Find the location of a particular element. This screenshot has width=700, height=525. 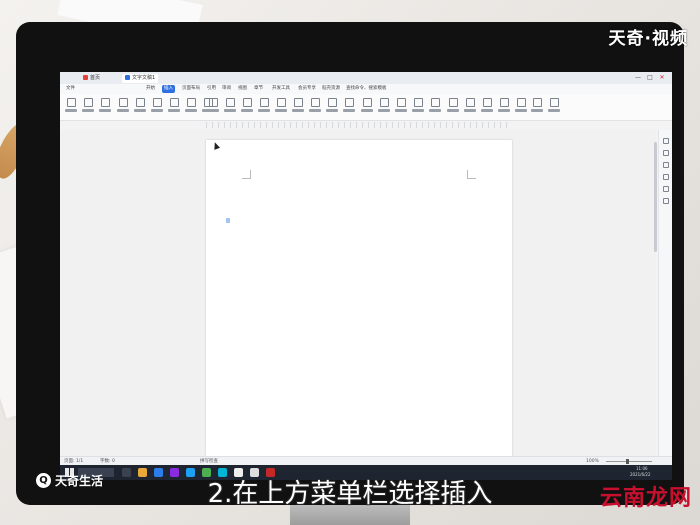

command-search: 查找命令、搜索模板 is located at coordinates (366, 89).